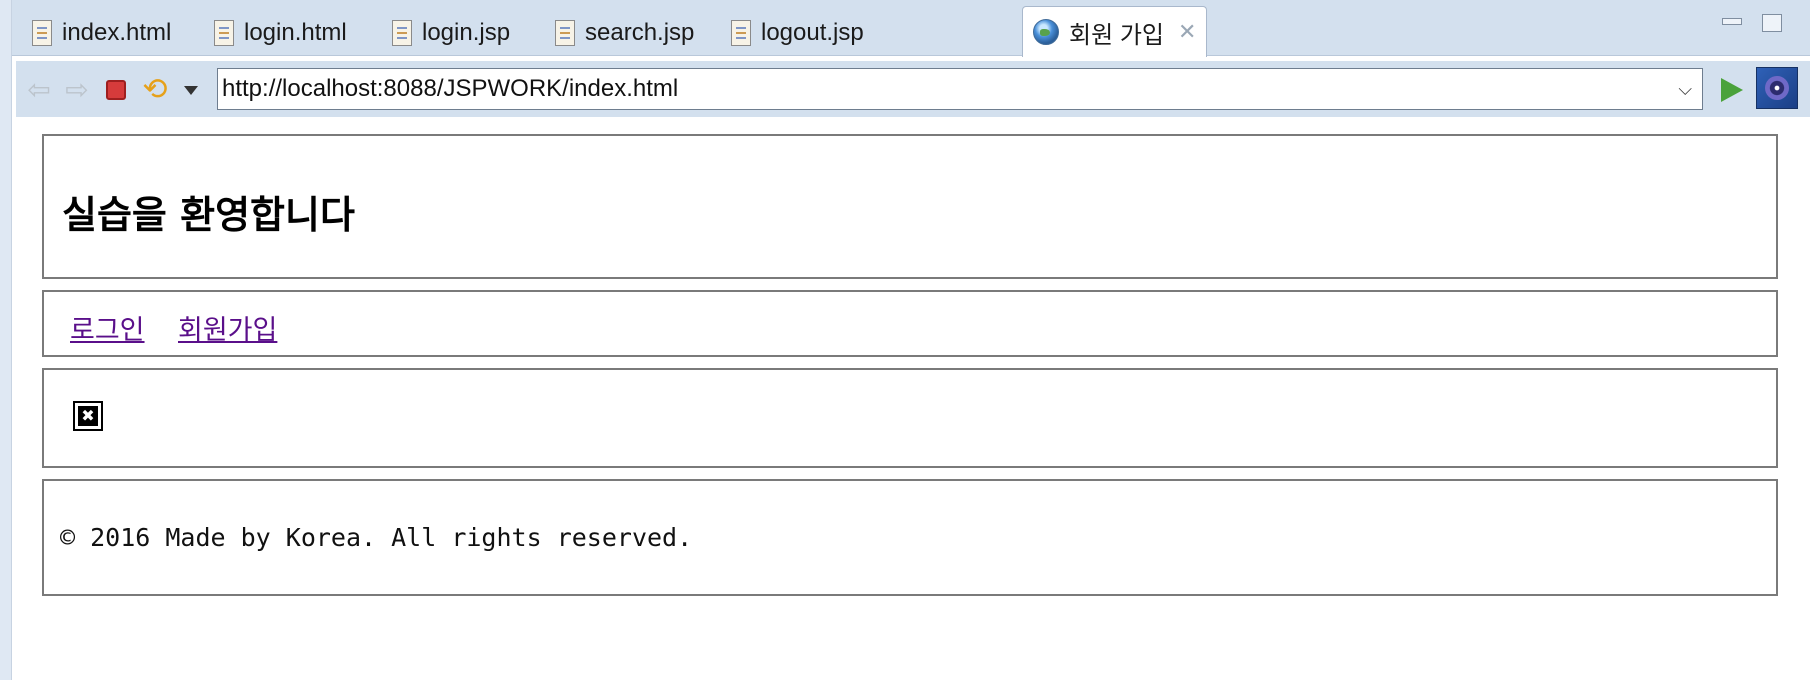 The height and width of the screenshot is (680, 1810). Describe the element at coordinates (295, 32) in the screenshot. I see `tab-label: login.html` at that location.